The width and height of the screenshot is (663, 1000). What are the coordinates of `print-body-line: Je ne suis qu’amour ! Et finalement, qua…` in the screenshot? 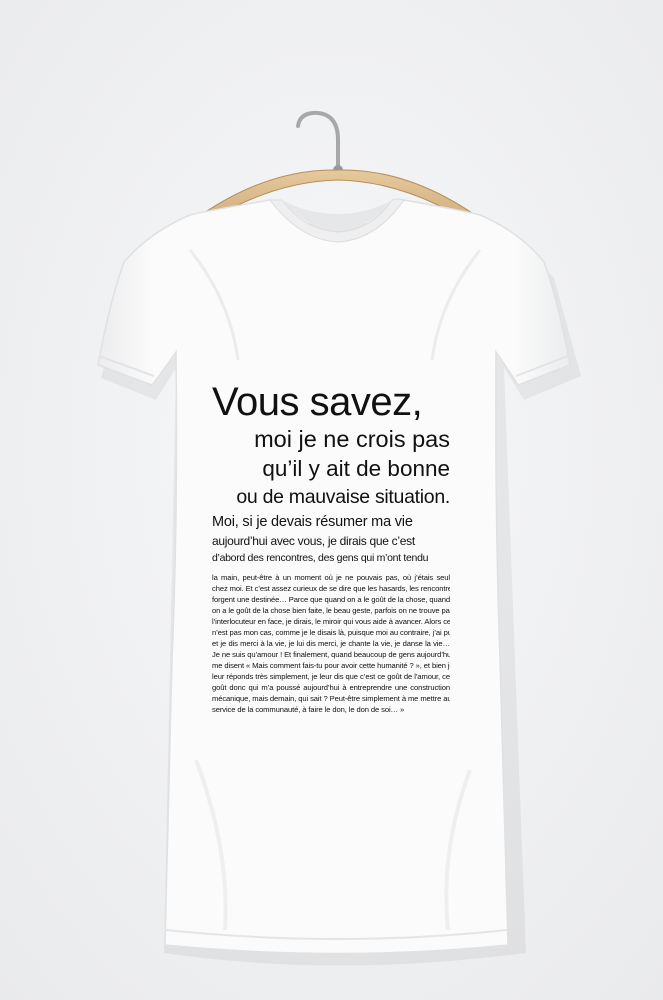 It's located at (331, 654).